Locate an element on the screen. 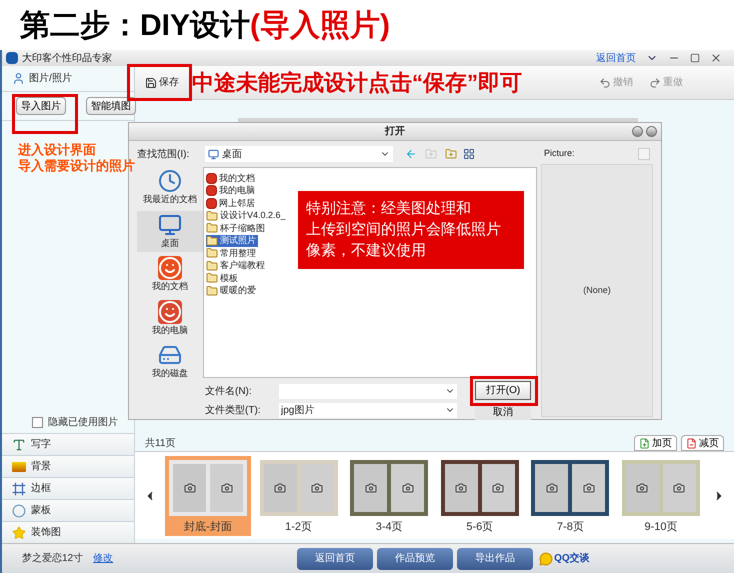 The width and height of the screenshot is (734, 573). user-icon is located at coordinates (18, 78).